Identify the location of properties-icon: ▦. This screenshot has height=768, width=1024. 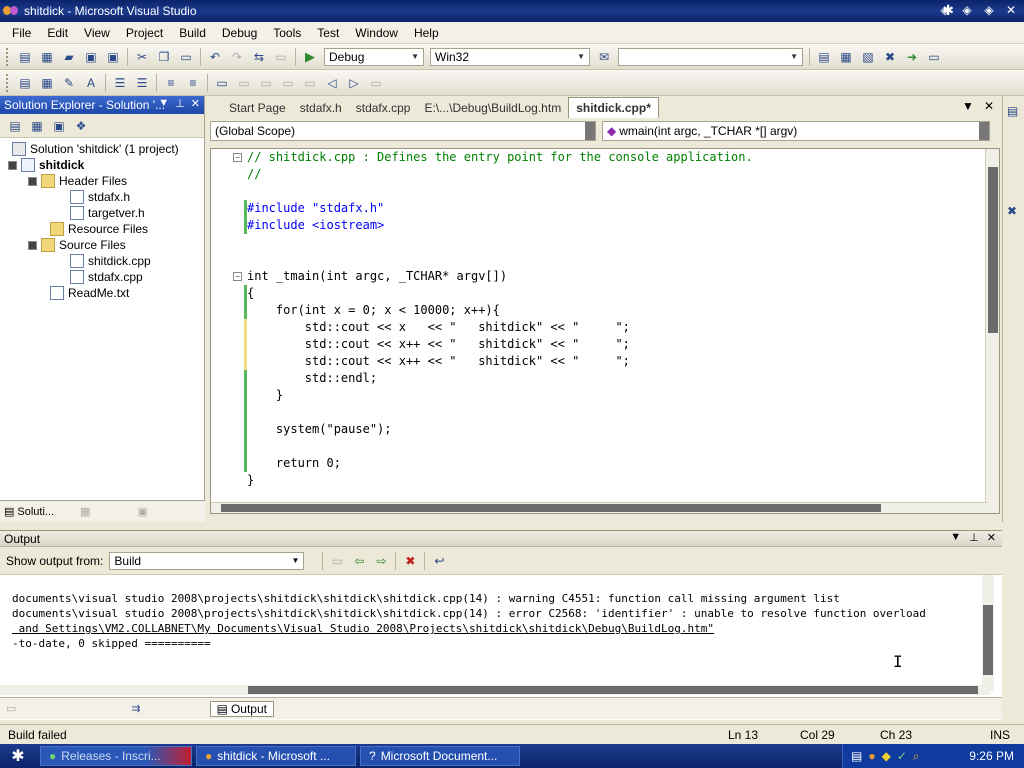
(846, 57).